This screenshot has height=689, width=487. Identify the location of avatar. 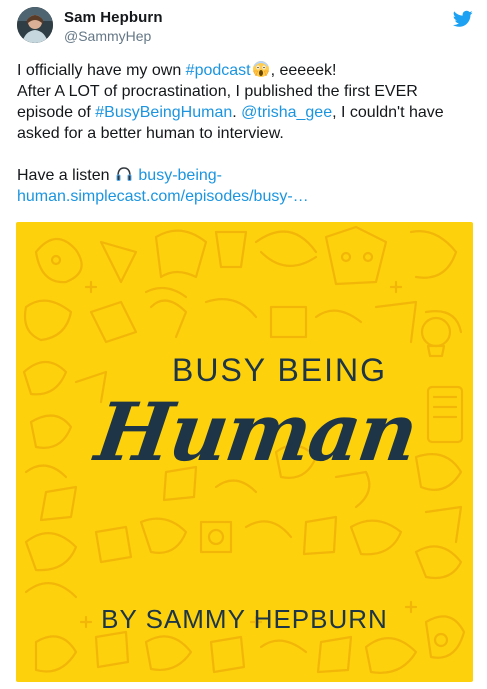
(35, 25).